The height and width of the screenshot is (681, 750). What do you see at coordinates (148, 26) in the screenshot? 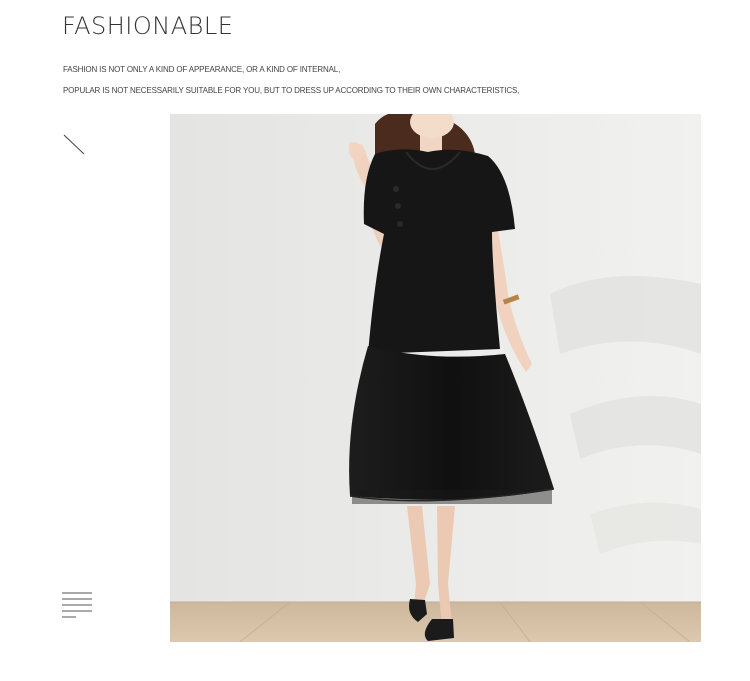
I see `page-title: FASHIONABLE` at bounding box center [148, 26].